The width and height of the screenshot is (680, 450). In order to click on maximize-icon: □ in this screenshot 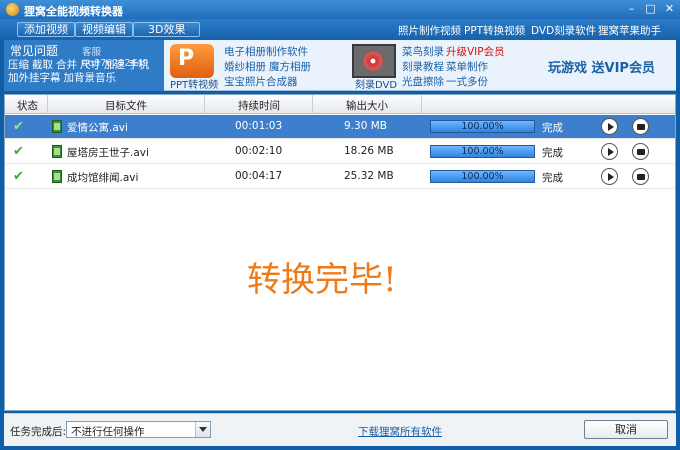, I will do `click(650, 9)`.